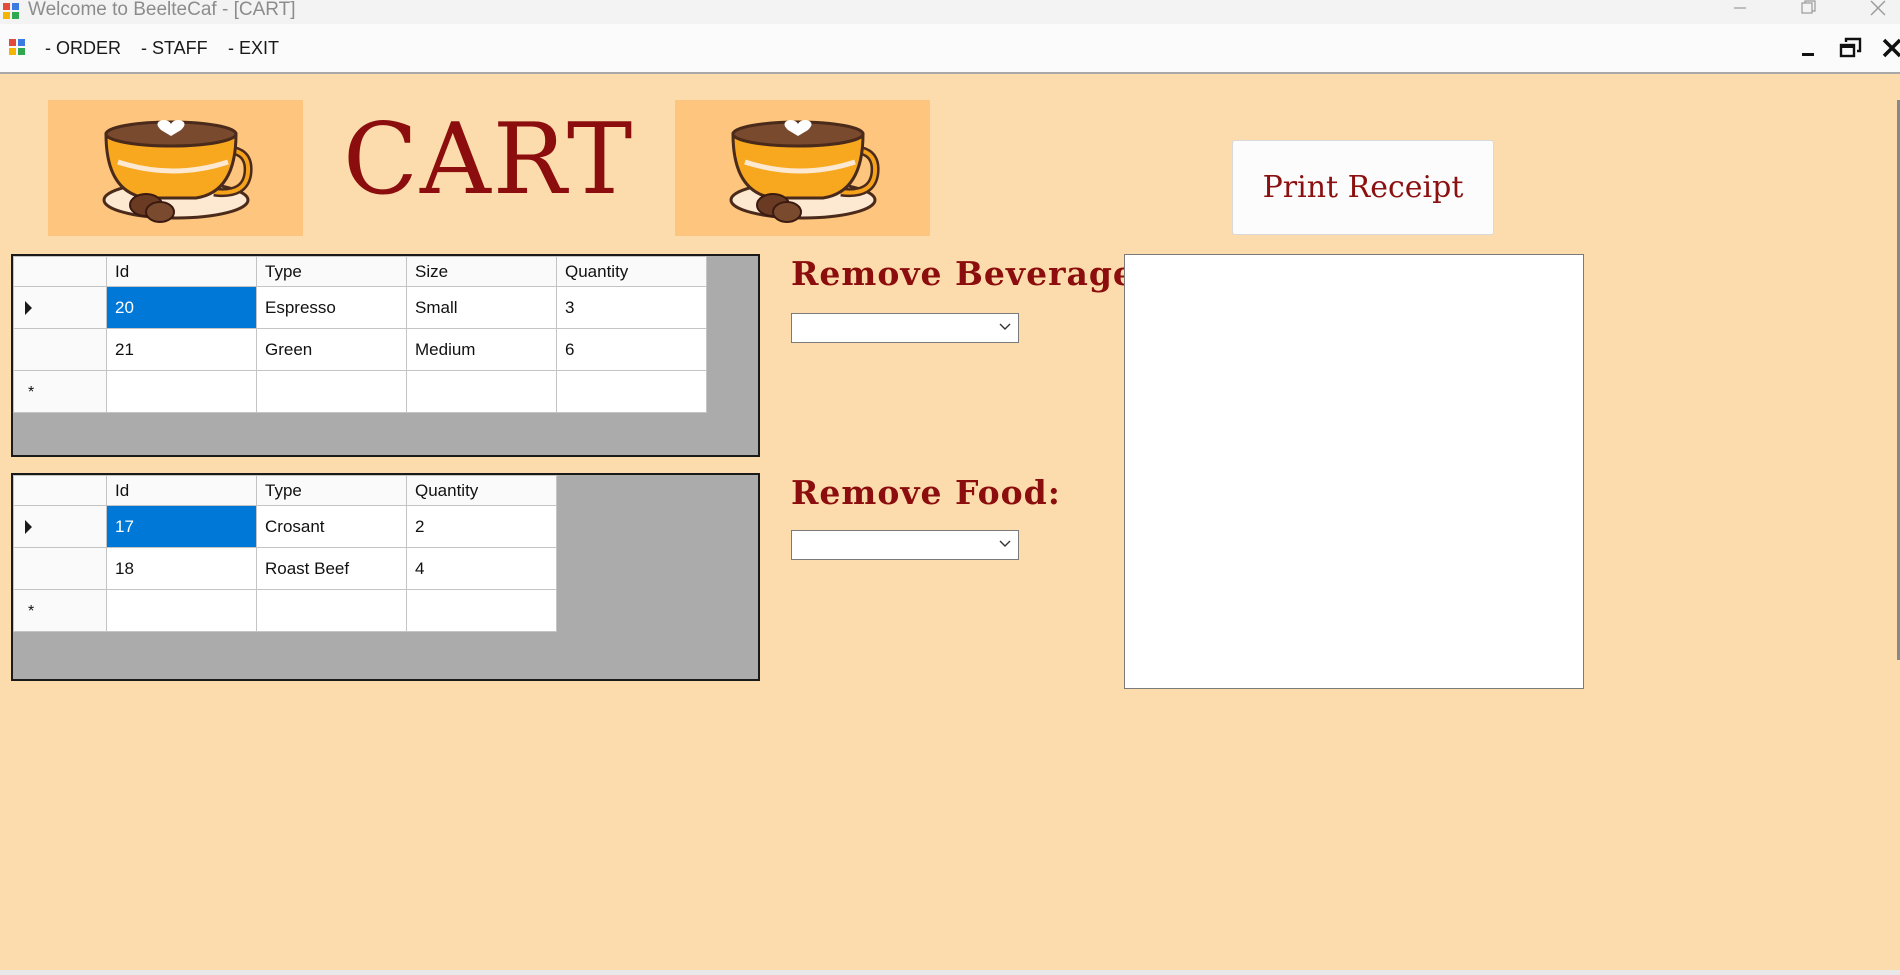 The width and height of the screenshot is (1900, 975). What do you see at coordinates (481, 568) in the screenshot?
I see `cell-quantity: 4` at bounding box center [481, 568].